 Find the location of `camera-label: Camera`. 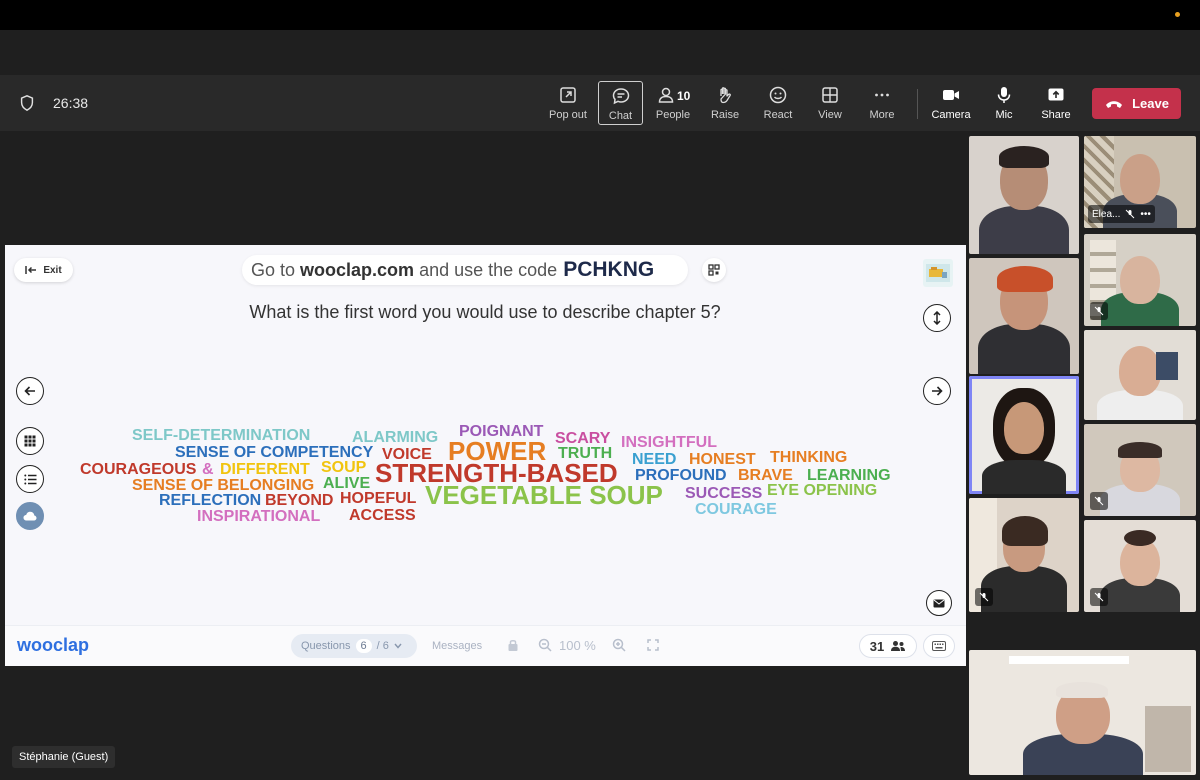

camera-label: Camera is located at coordinates (951, 115).